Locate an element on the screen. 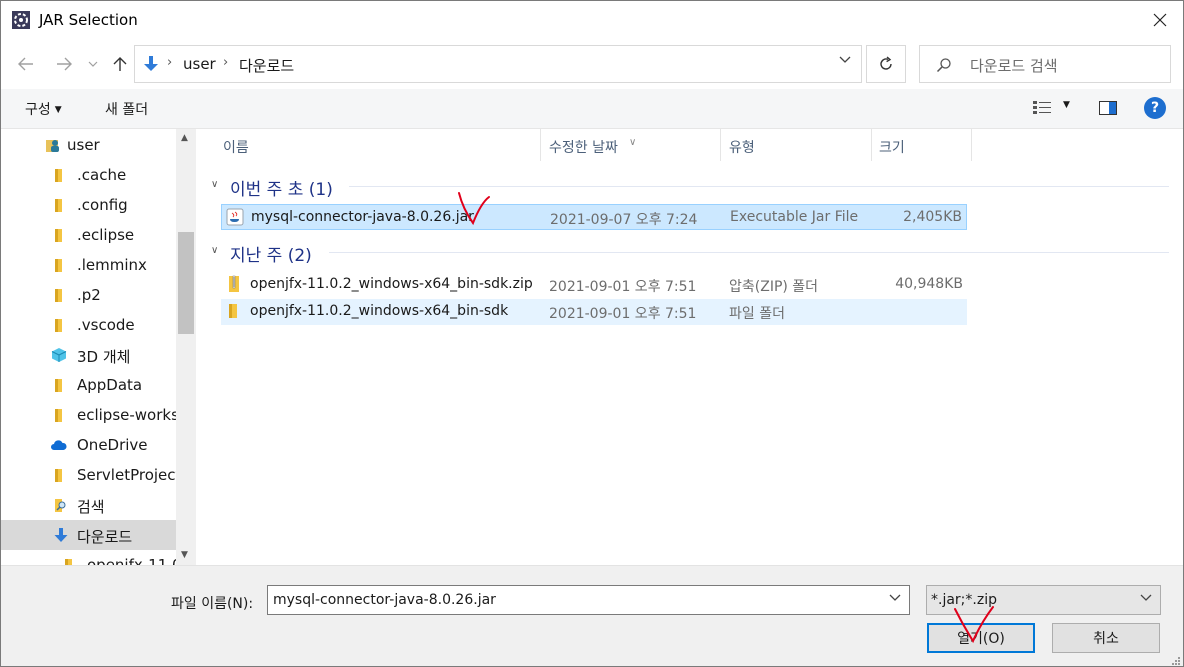 This screenshot has height=667, width=1184. sidebar-item-3d-objects: 3D 개체 is located at coordinates (88, 355).